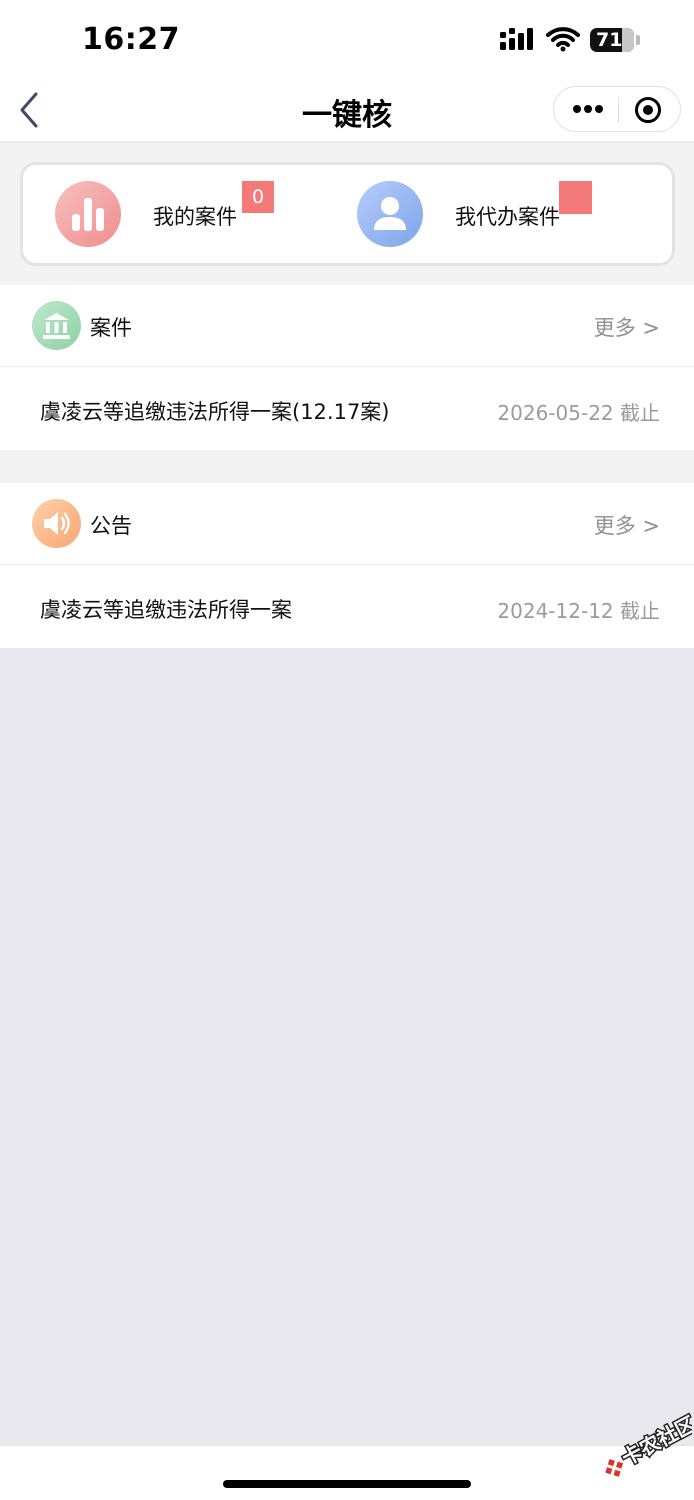 This screenshot has width=694, height=1500. I want to click on home-indicator, so click(347, 1484).